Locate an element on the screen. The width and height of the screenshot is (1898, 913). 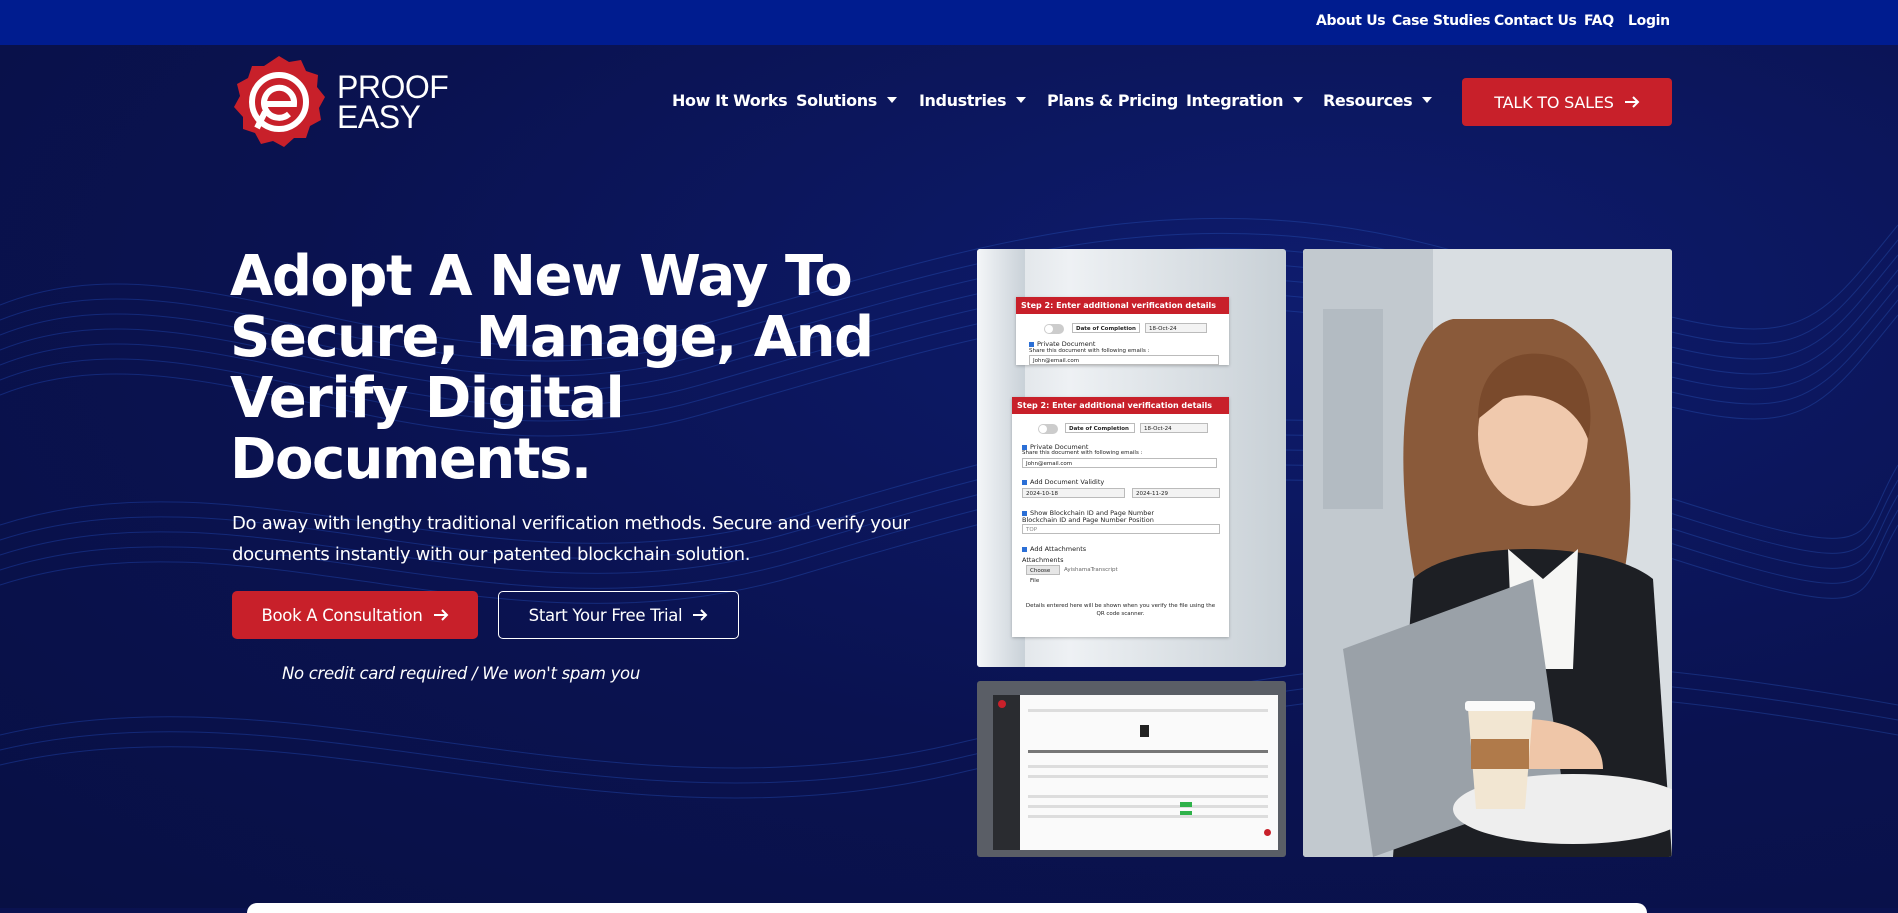
nav-resources: Resources is located at coordinates (1378, 100).